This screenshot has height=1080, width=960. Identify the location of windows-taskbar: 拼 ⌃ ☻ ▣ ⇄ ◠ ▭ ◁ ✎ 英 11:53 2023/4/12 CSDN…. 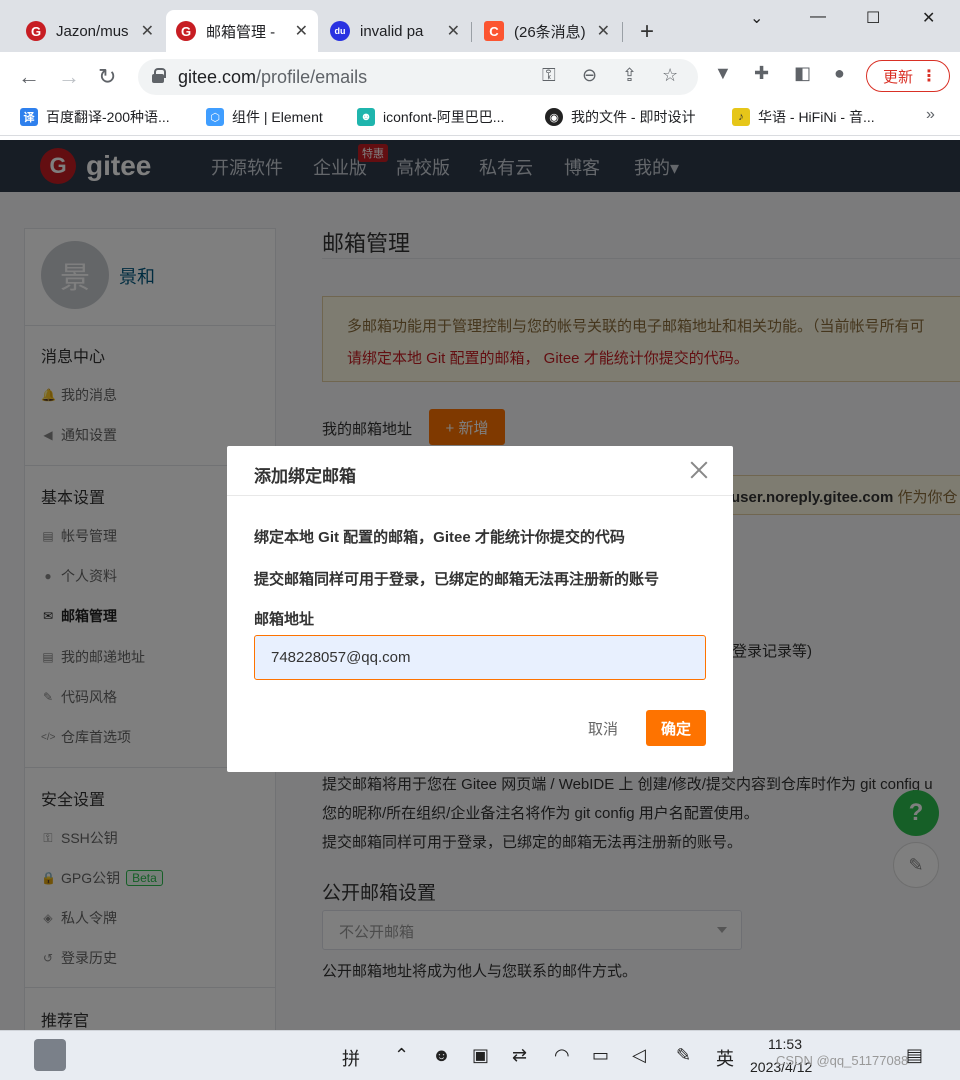
(480, 1055).